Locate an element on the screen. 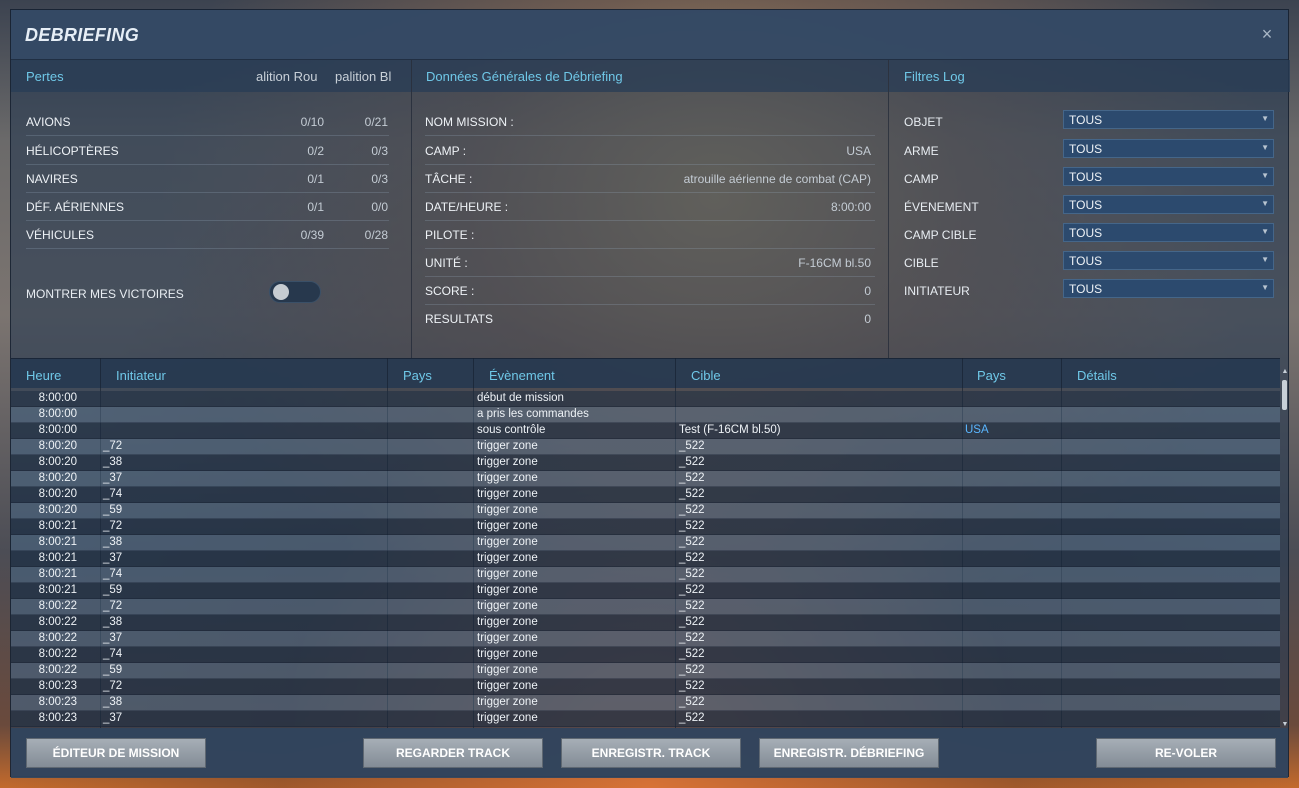 The width and height of the screenshot is (1299, 788). log-row: 8:00:23 _72 trigger zone _522 is located at coordinates (645, 687).